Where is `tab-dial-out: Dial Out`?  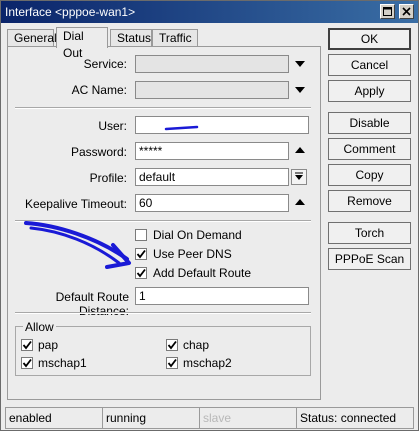
tab-dial-out: Dial Out is located at coordinates (82, 43).